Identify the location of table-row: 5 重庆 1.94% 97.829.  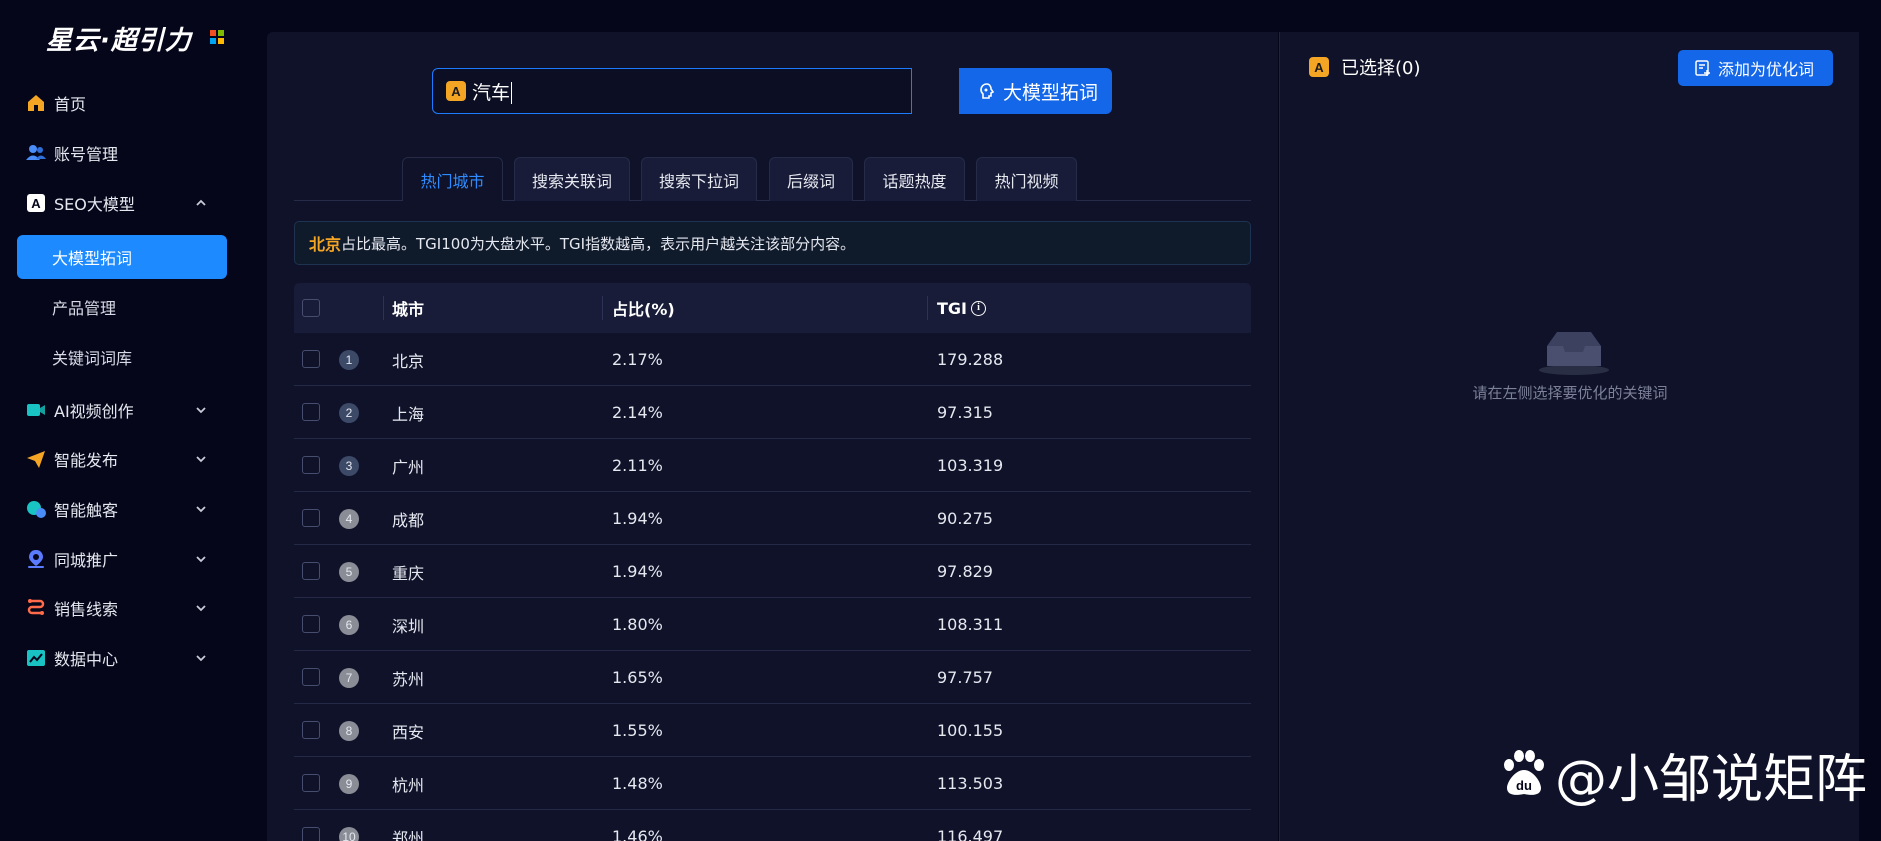
(772, 571).